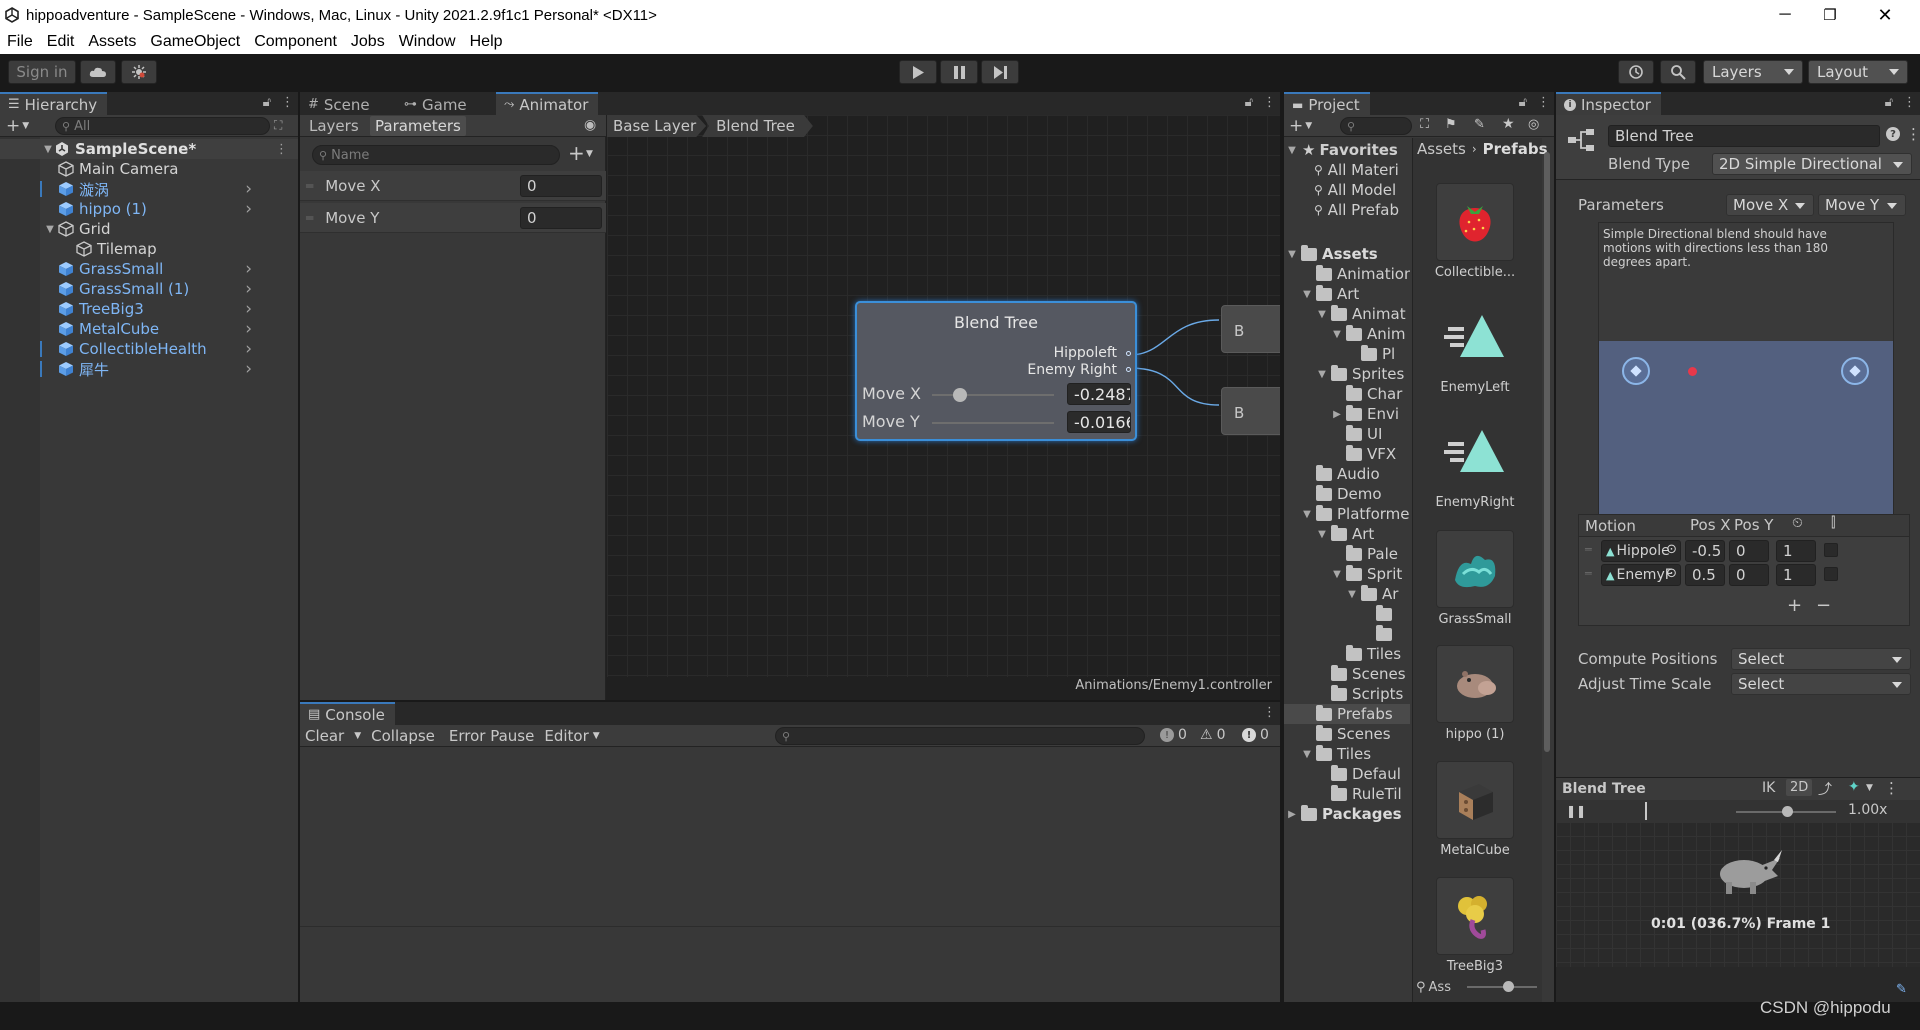 This screenshot has height=1030, width=1920. I want to click on sign-in-button: Sign in, so click(42, 72).